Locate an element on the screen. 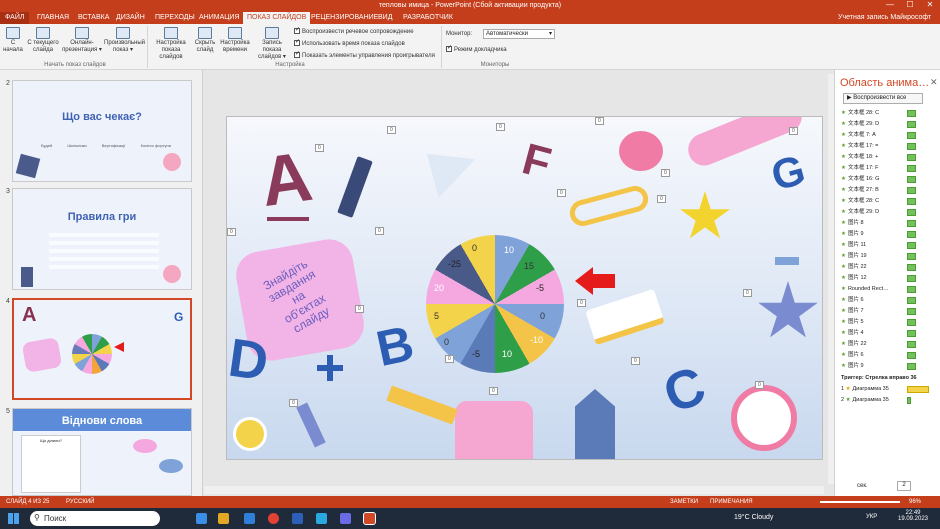 The image size is (940, 529). word-icon is located at coordinates (297, 518).